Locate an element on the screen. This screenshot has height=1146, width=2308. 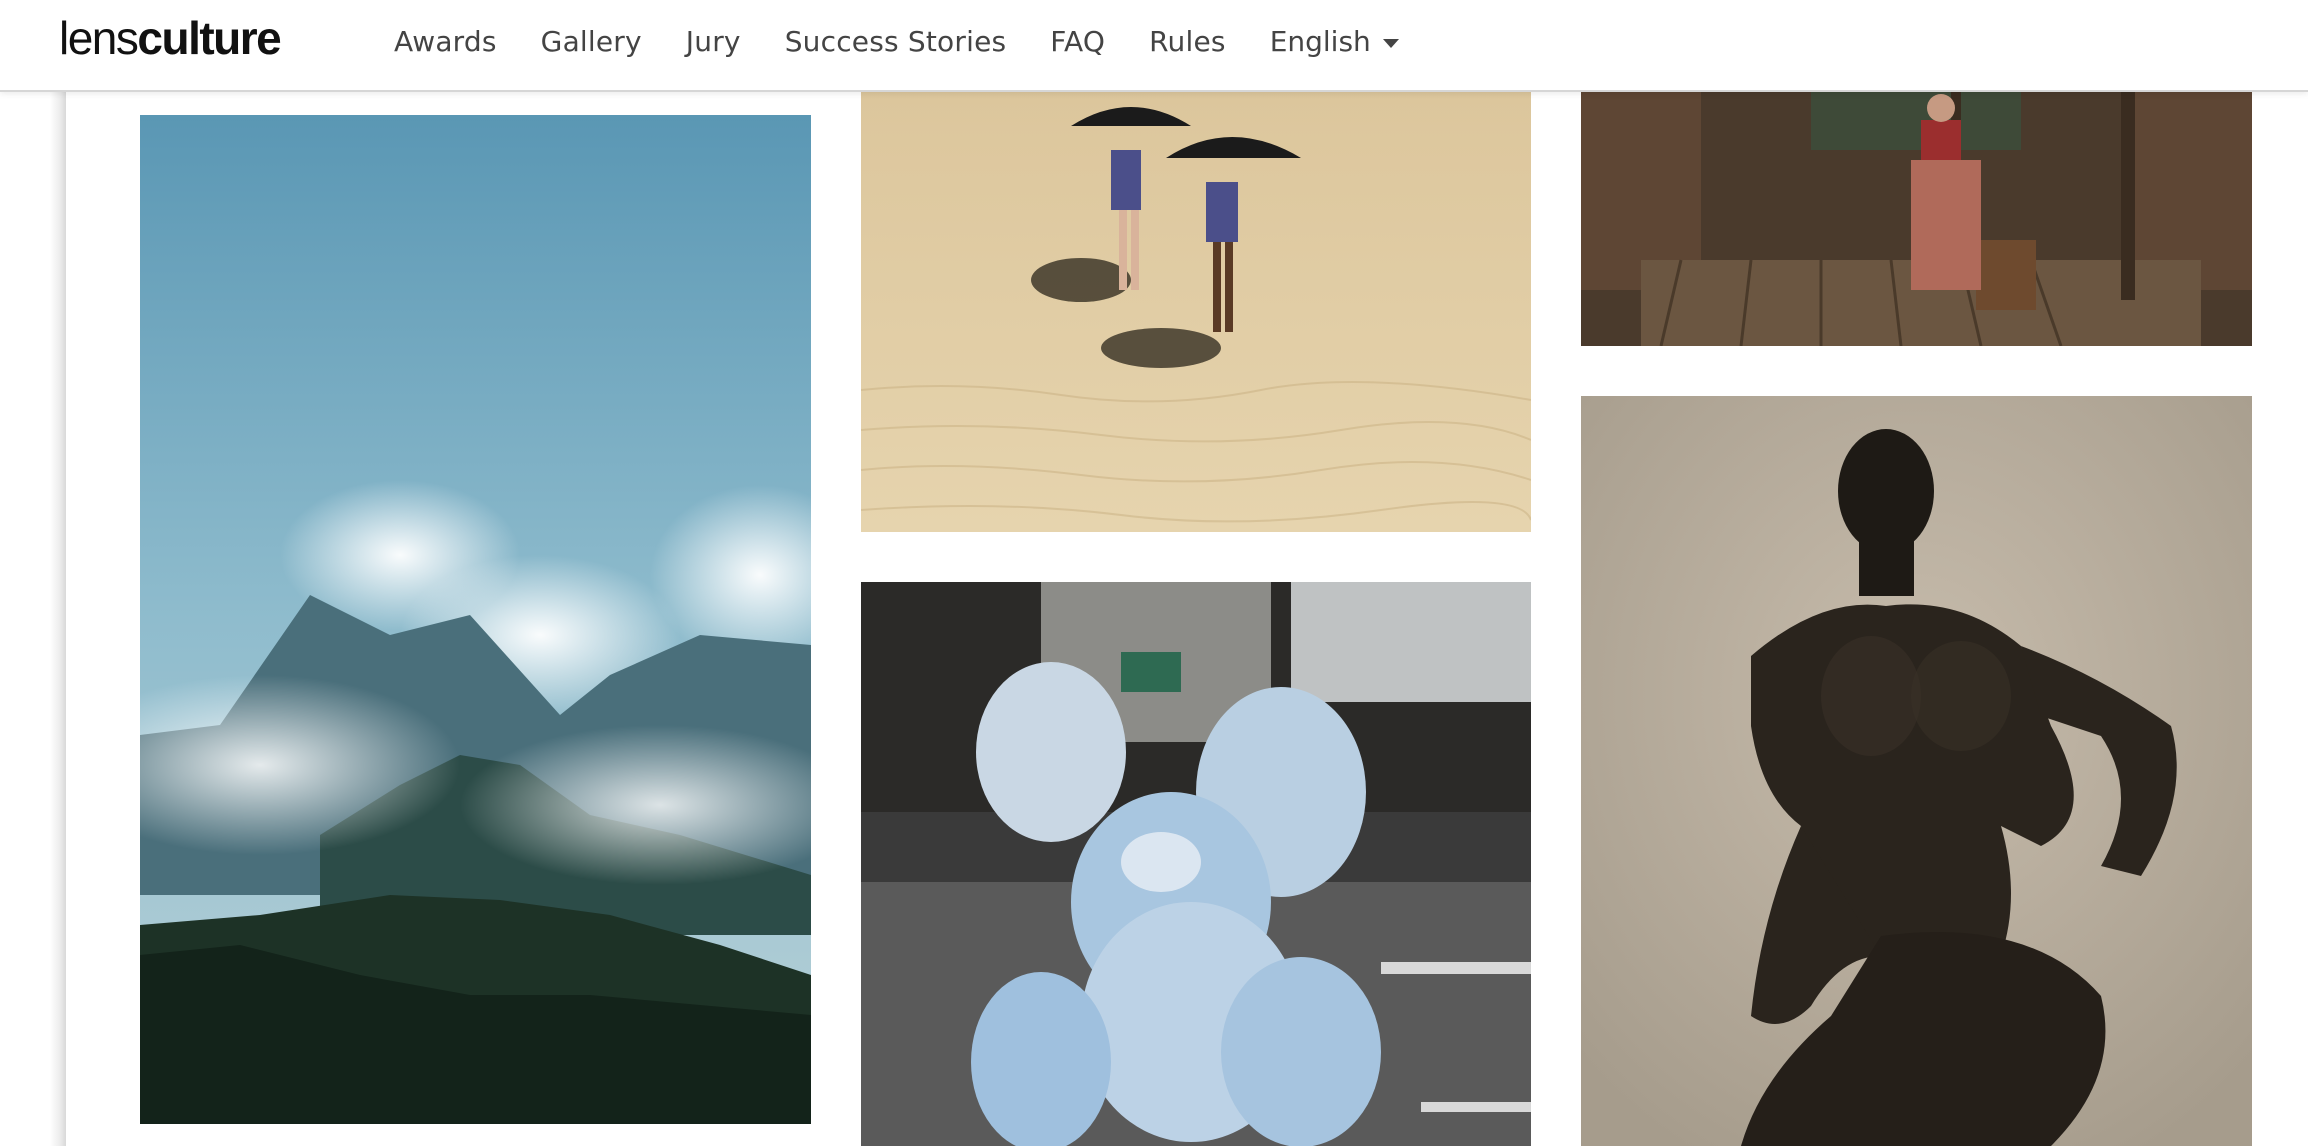
nav-success-stories: Success Stories is located at coordinates (896, 41).